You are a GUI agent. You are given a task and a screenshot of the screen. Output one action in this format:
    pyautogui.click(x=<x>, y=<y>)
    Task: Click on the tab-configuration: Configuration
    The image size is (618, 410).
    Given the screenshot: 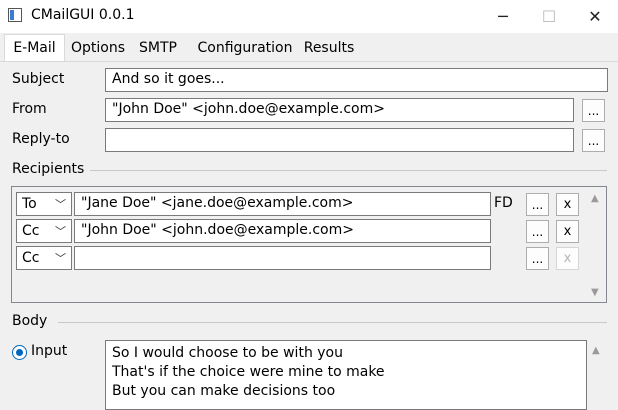 What is the action you would take?
    pyautogui.click(x=245, y=48)
    